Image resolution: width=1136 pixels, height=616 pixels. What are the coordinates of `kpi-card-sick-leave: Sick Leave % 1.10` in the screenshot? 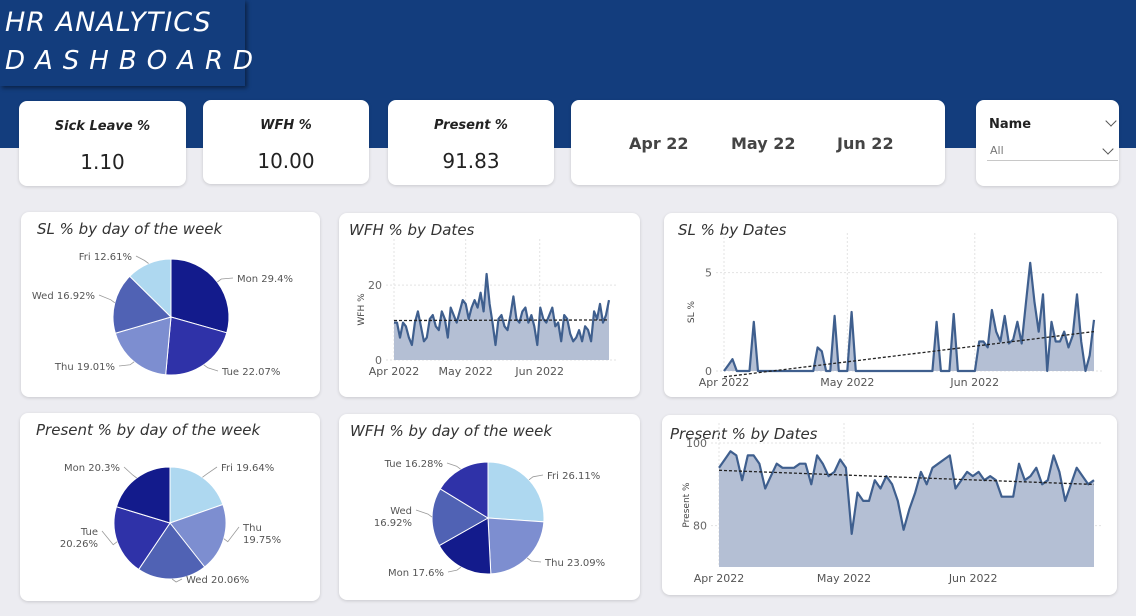 It's located at (102, 143).